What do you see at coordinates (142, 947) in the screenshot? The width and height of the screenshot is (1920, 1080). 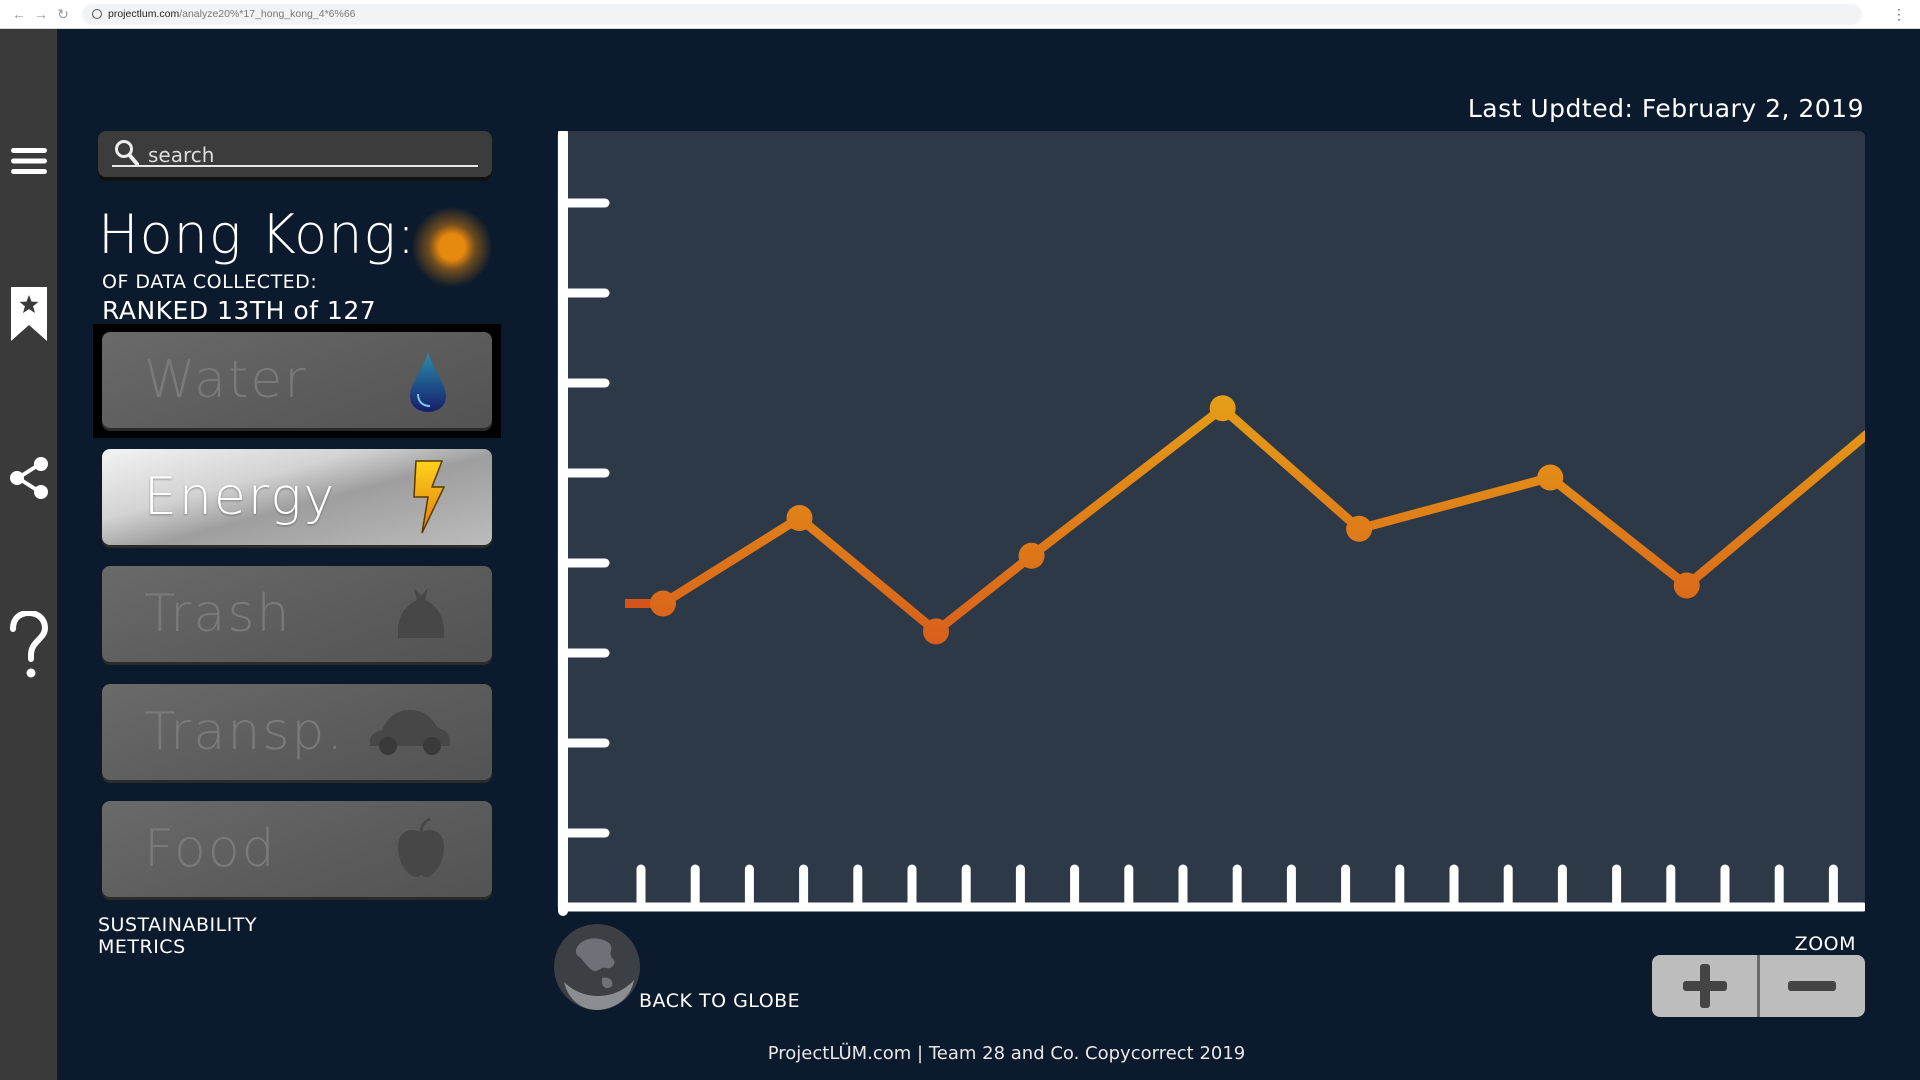 I see `metrics-caption-line: METRICS` at bounding box center [142, 947].